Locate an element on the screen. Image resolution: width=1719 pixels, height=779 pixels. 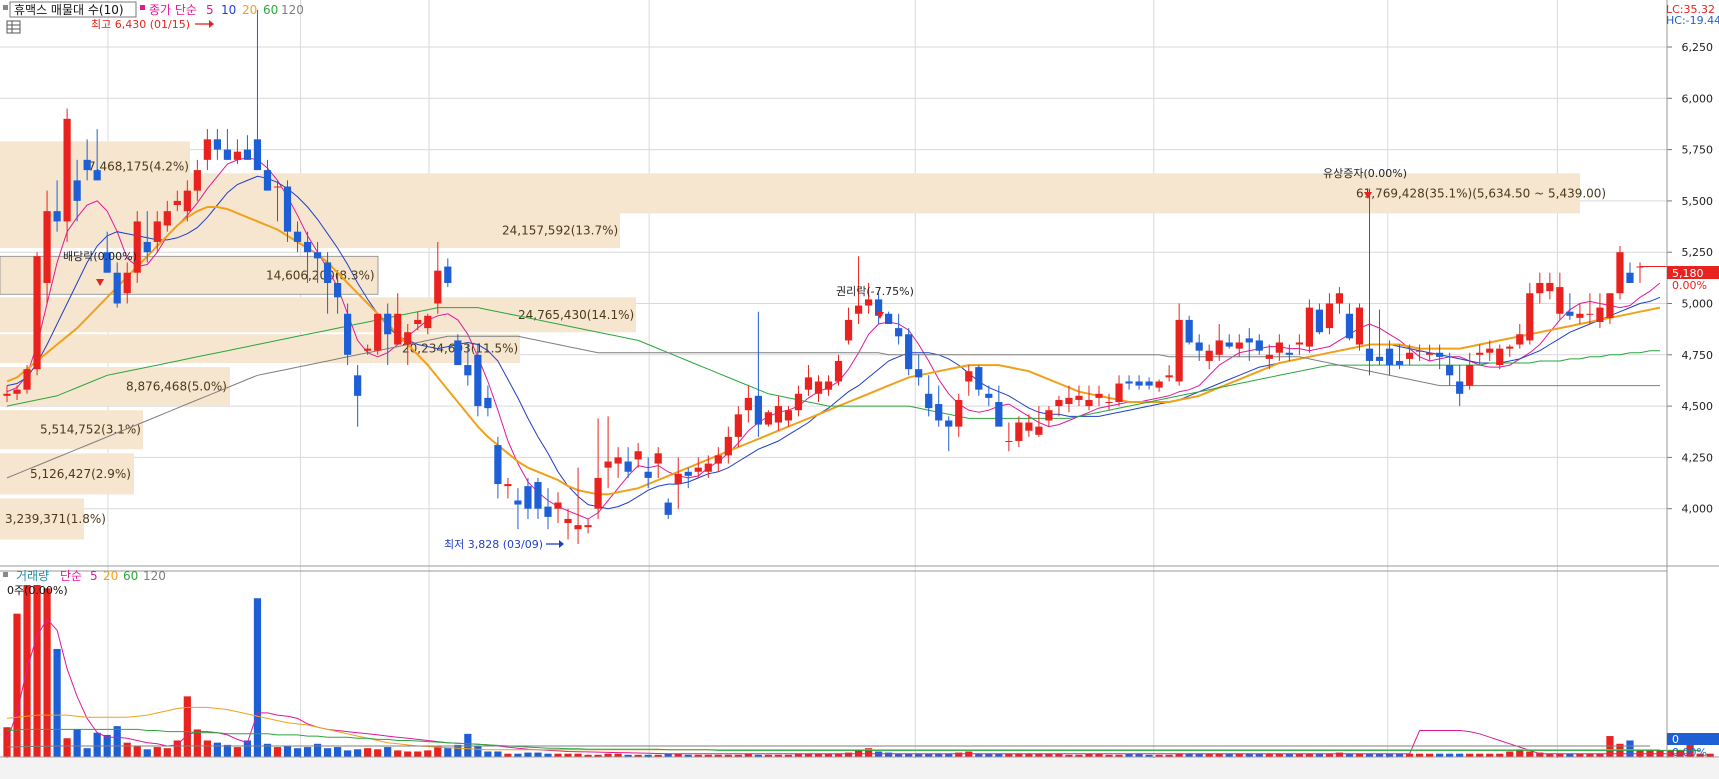
item-name: 휴맥스 매물대 수(10) is located at coordinates (69, 10).